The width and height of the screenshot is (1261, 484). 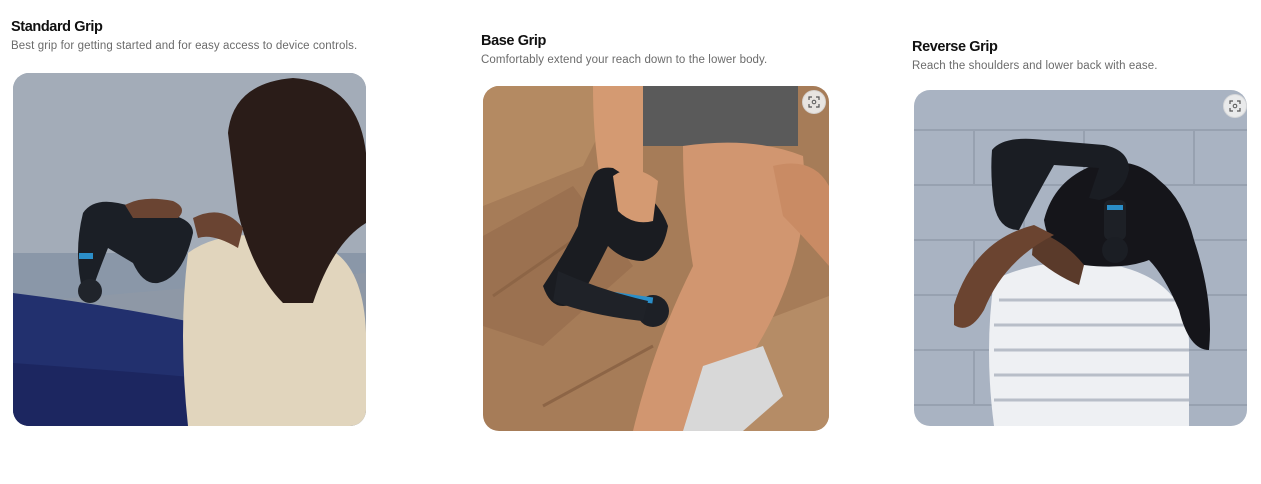 I want to click on card-title: Base Grip, so click(x=513, y=41).